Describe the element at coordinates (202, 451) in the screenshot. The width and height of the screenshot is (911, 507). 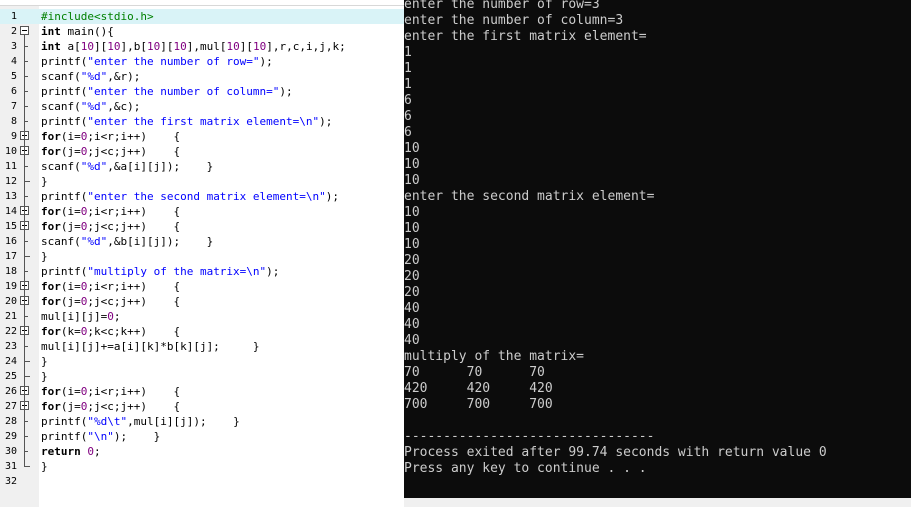
I see `code-line: 30 return 0;` at that location.